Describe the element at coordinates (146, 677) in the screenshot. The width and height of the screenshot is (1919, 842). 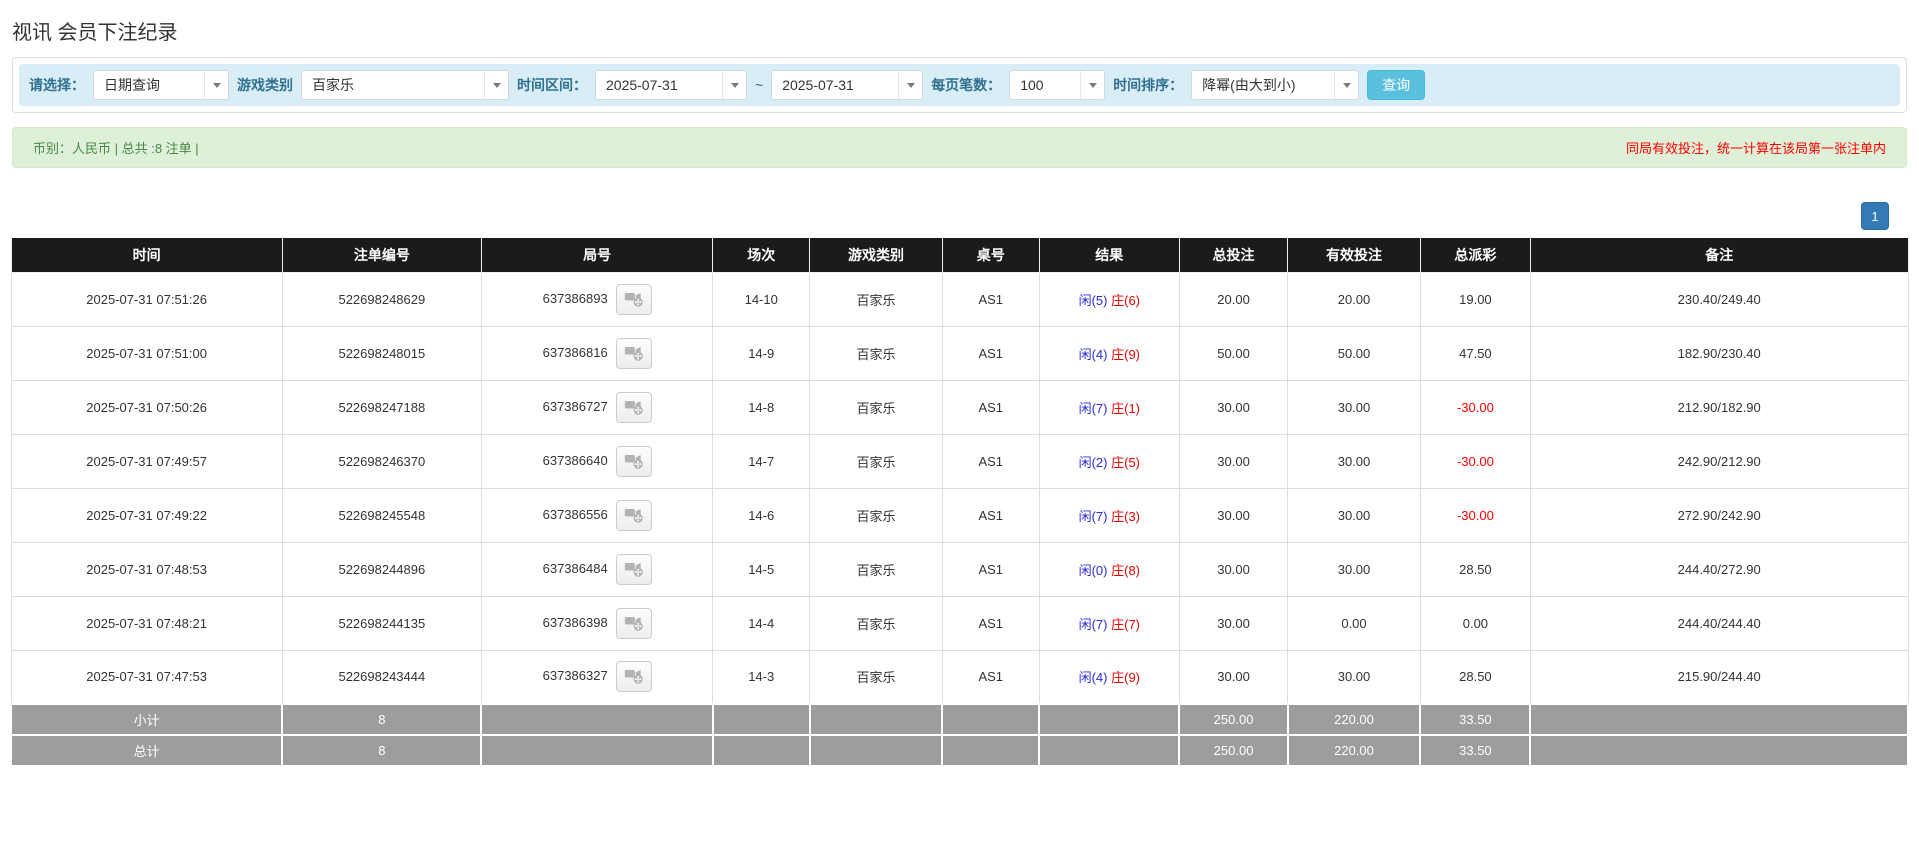
I see `cell-time: 2025-07-31 07:47:53` at that location.